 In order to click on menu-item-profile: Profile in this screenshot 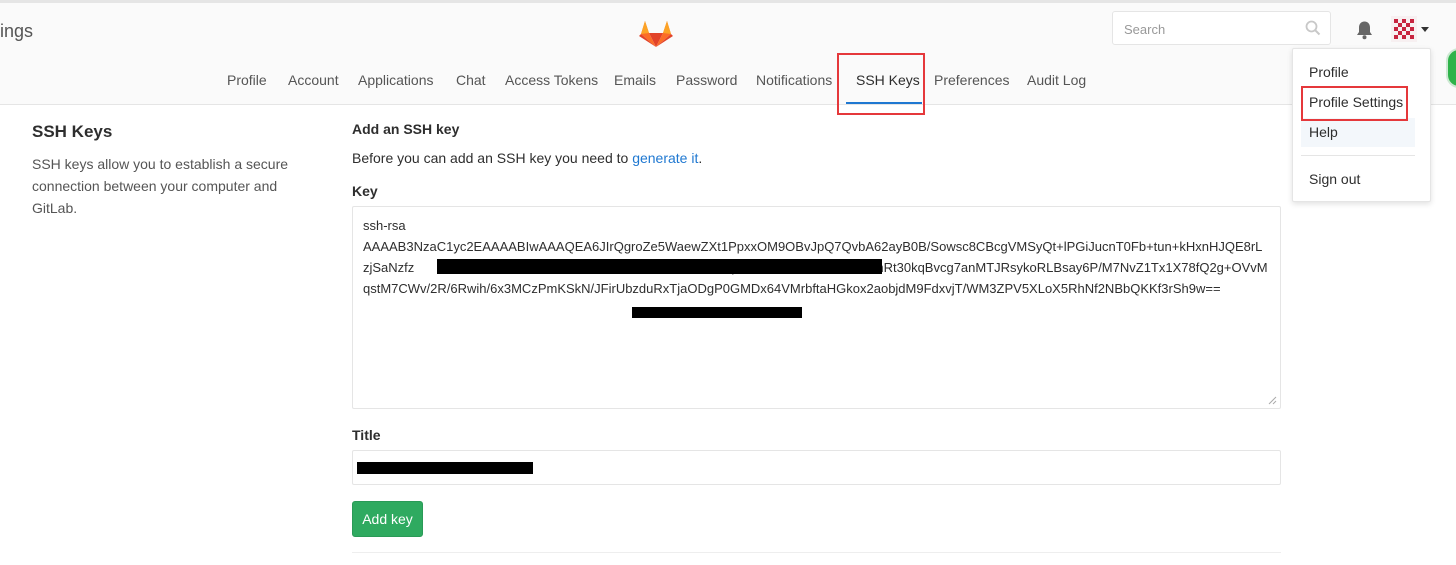, I will do `click(1329, 72)`.